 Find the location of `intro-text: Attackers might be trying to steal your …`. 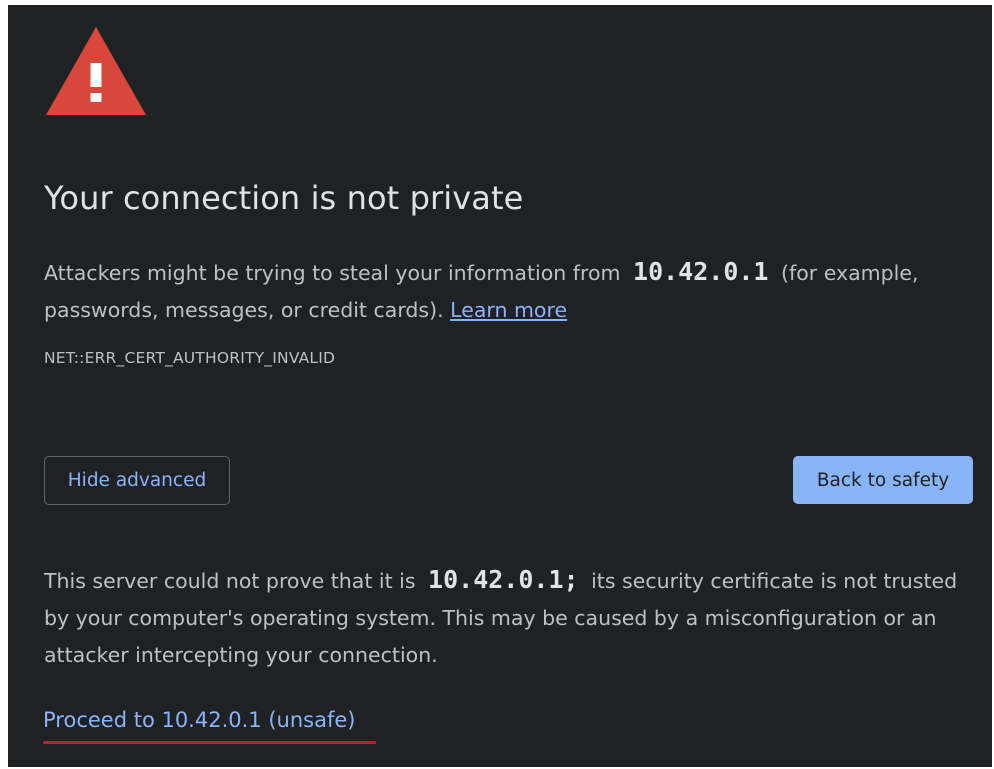

intro-text: Attackers might be trying to steal your … is located at coordinates (504, 291).